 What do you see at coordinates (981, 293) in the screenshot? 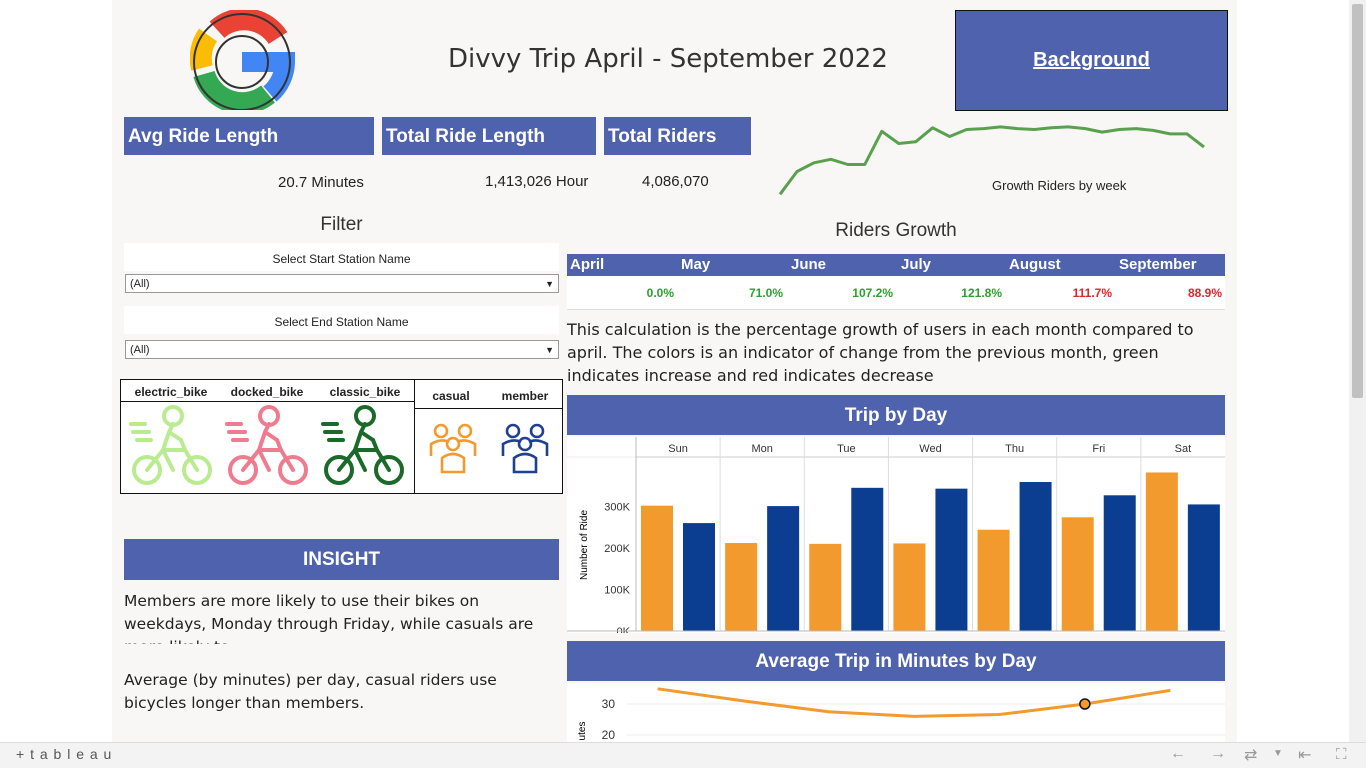
I see `growth-august: 121.8%` at bounding box center [981, 293].